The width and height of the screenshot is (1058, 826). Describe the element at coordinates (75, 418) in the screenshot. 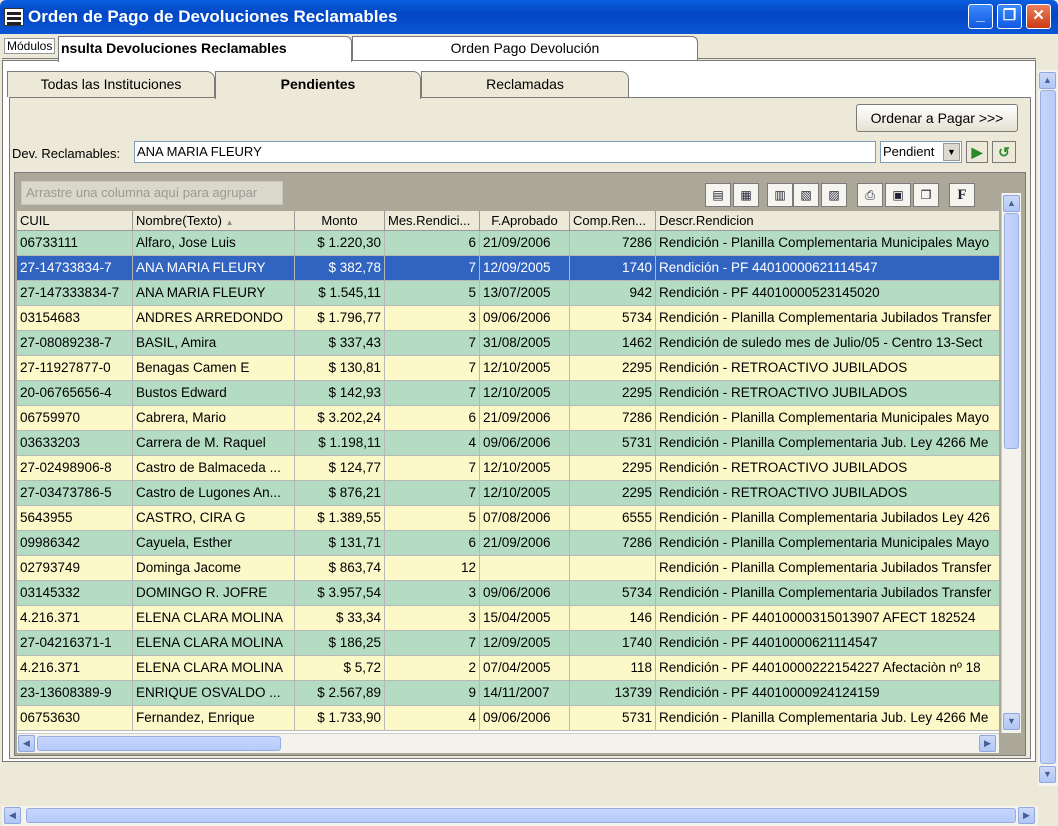

I see `cell-cuil: 06759970` at that location.